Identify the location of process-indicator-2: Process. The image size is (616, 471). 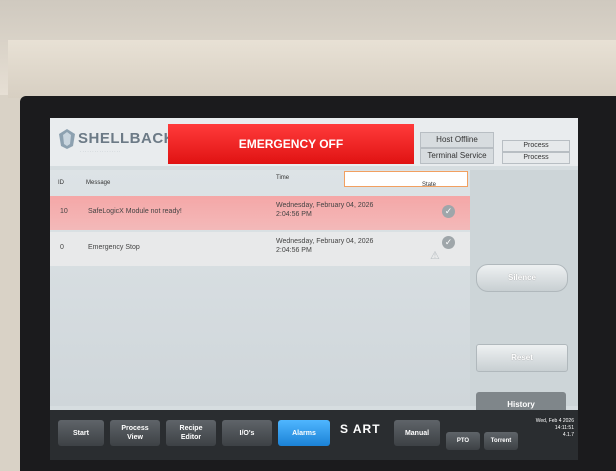
(536, 158).